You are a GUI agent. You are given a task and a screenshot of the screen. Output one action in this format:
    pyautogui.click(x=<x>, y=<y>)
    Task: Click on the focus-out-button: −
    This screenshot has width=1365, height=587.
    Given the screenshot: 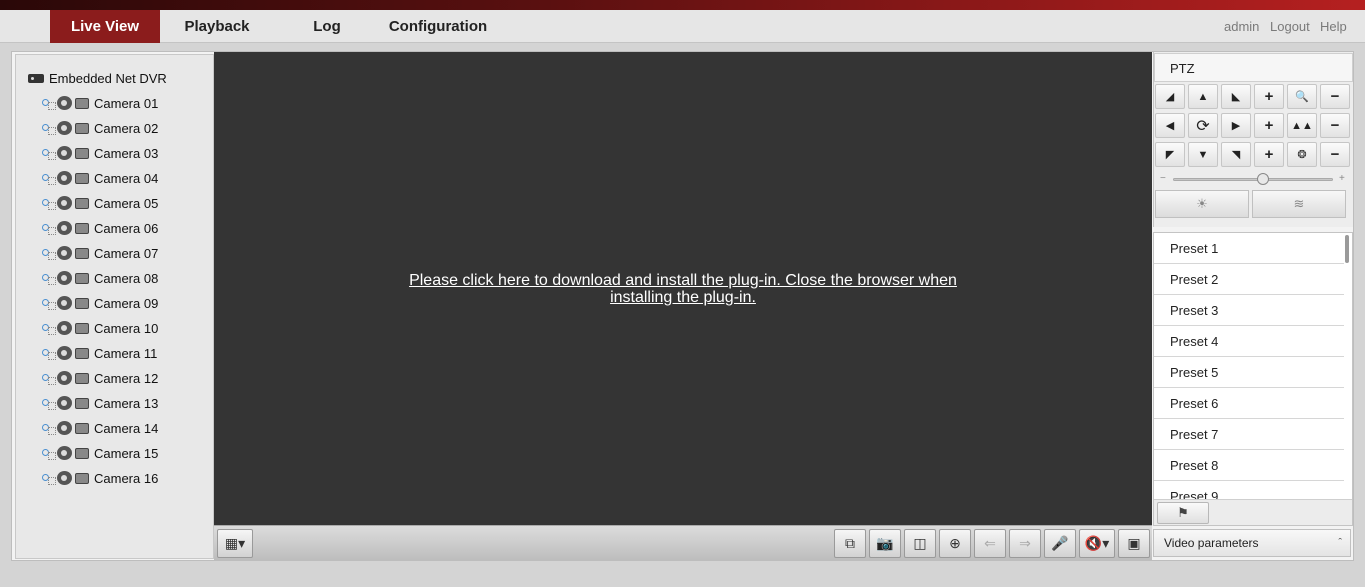 What is the action you would take?
    pyautogui.click(x=1335, y=125)
    